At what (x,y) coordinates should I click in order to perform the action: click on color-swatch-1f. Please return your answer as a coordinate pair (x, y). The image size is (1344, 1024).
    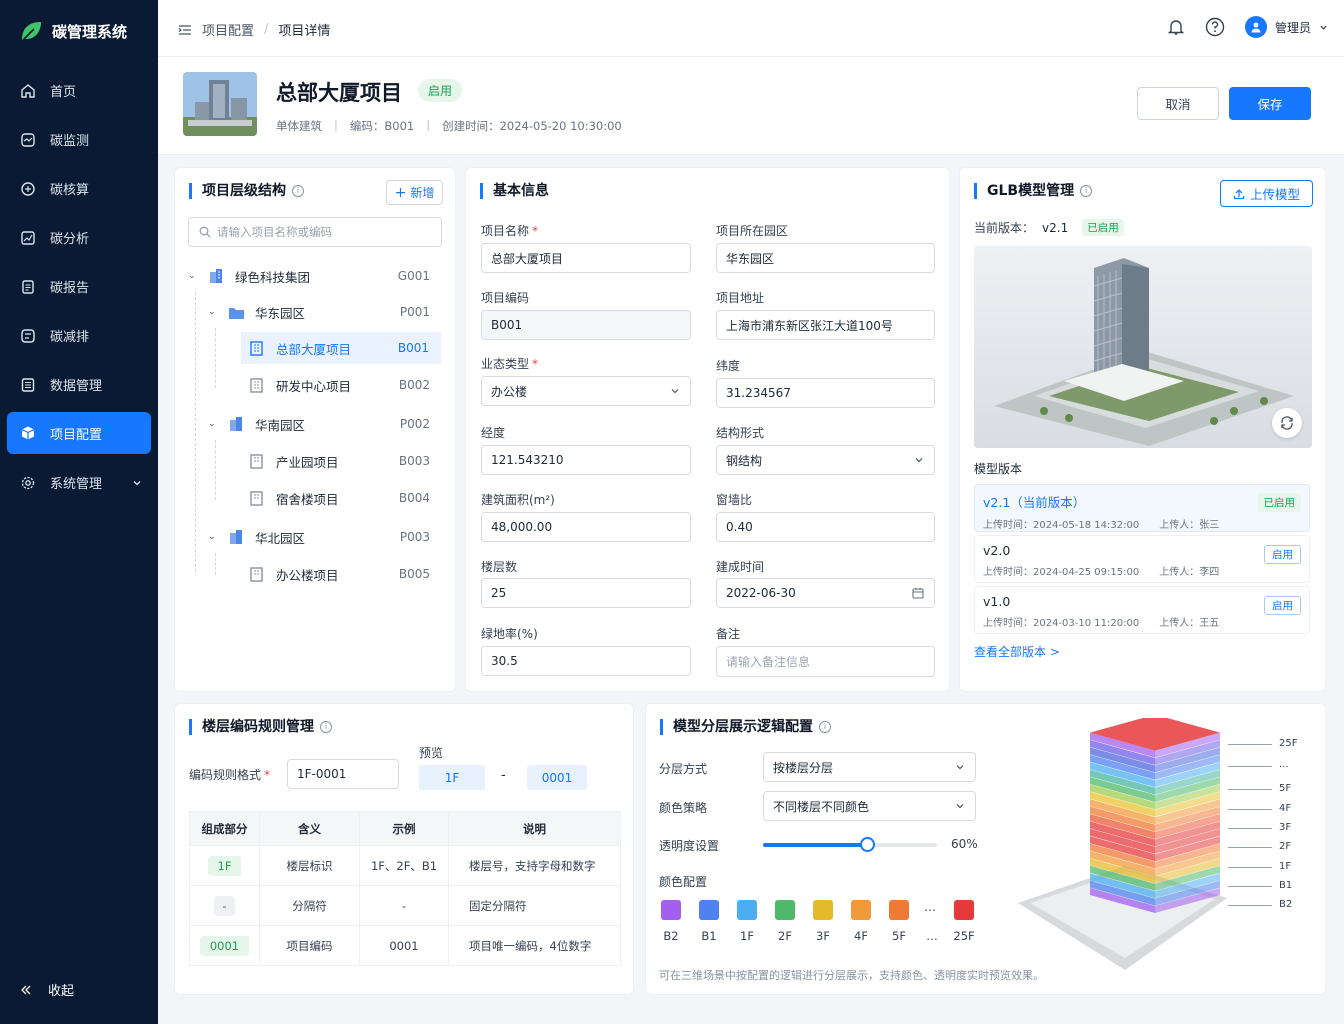
    Looking at the image, I should click on (747, 910).